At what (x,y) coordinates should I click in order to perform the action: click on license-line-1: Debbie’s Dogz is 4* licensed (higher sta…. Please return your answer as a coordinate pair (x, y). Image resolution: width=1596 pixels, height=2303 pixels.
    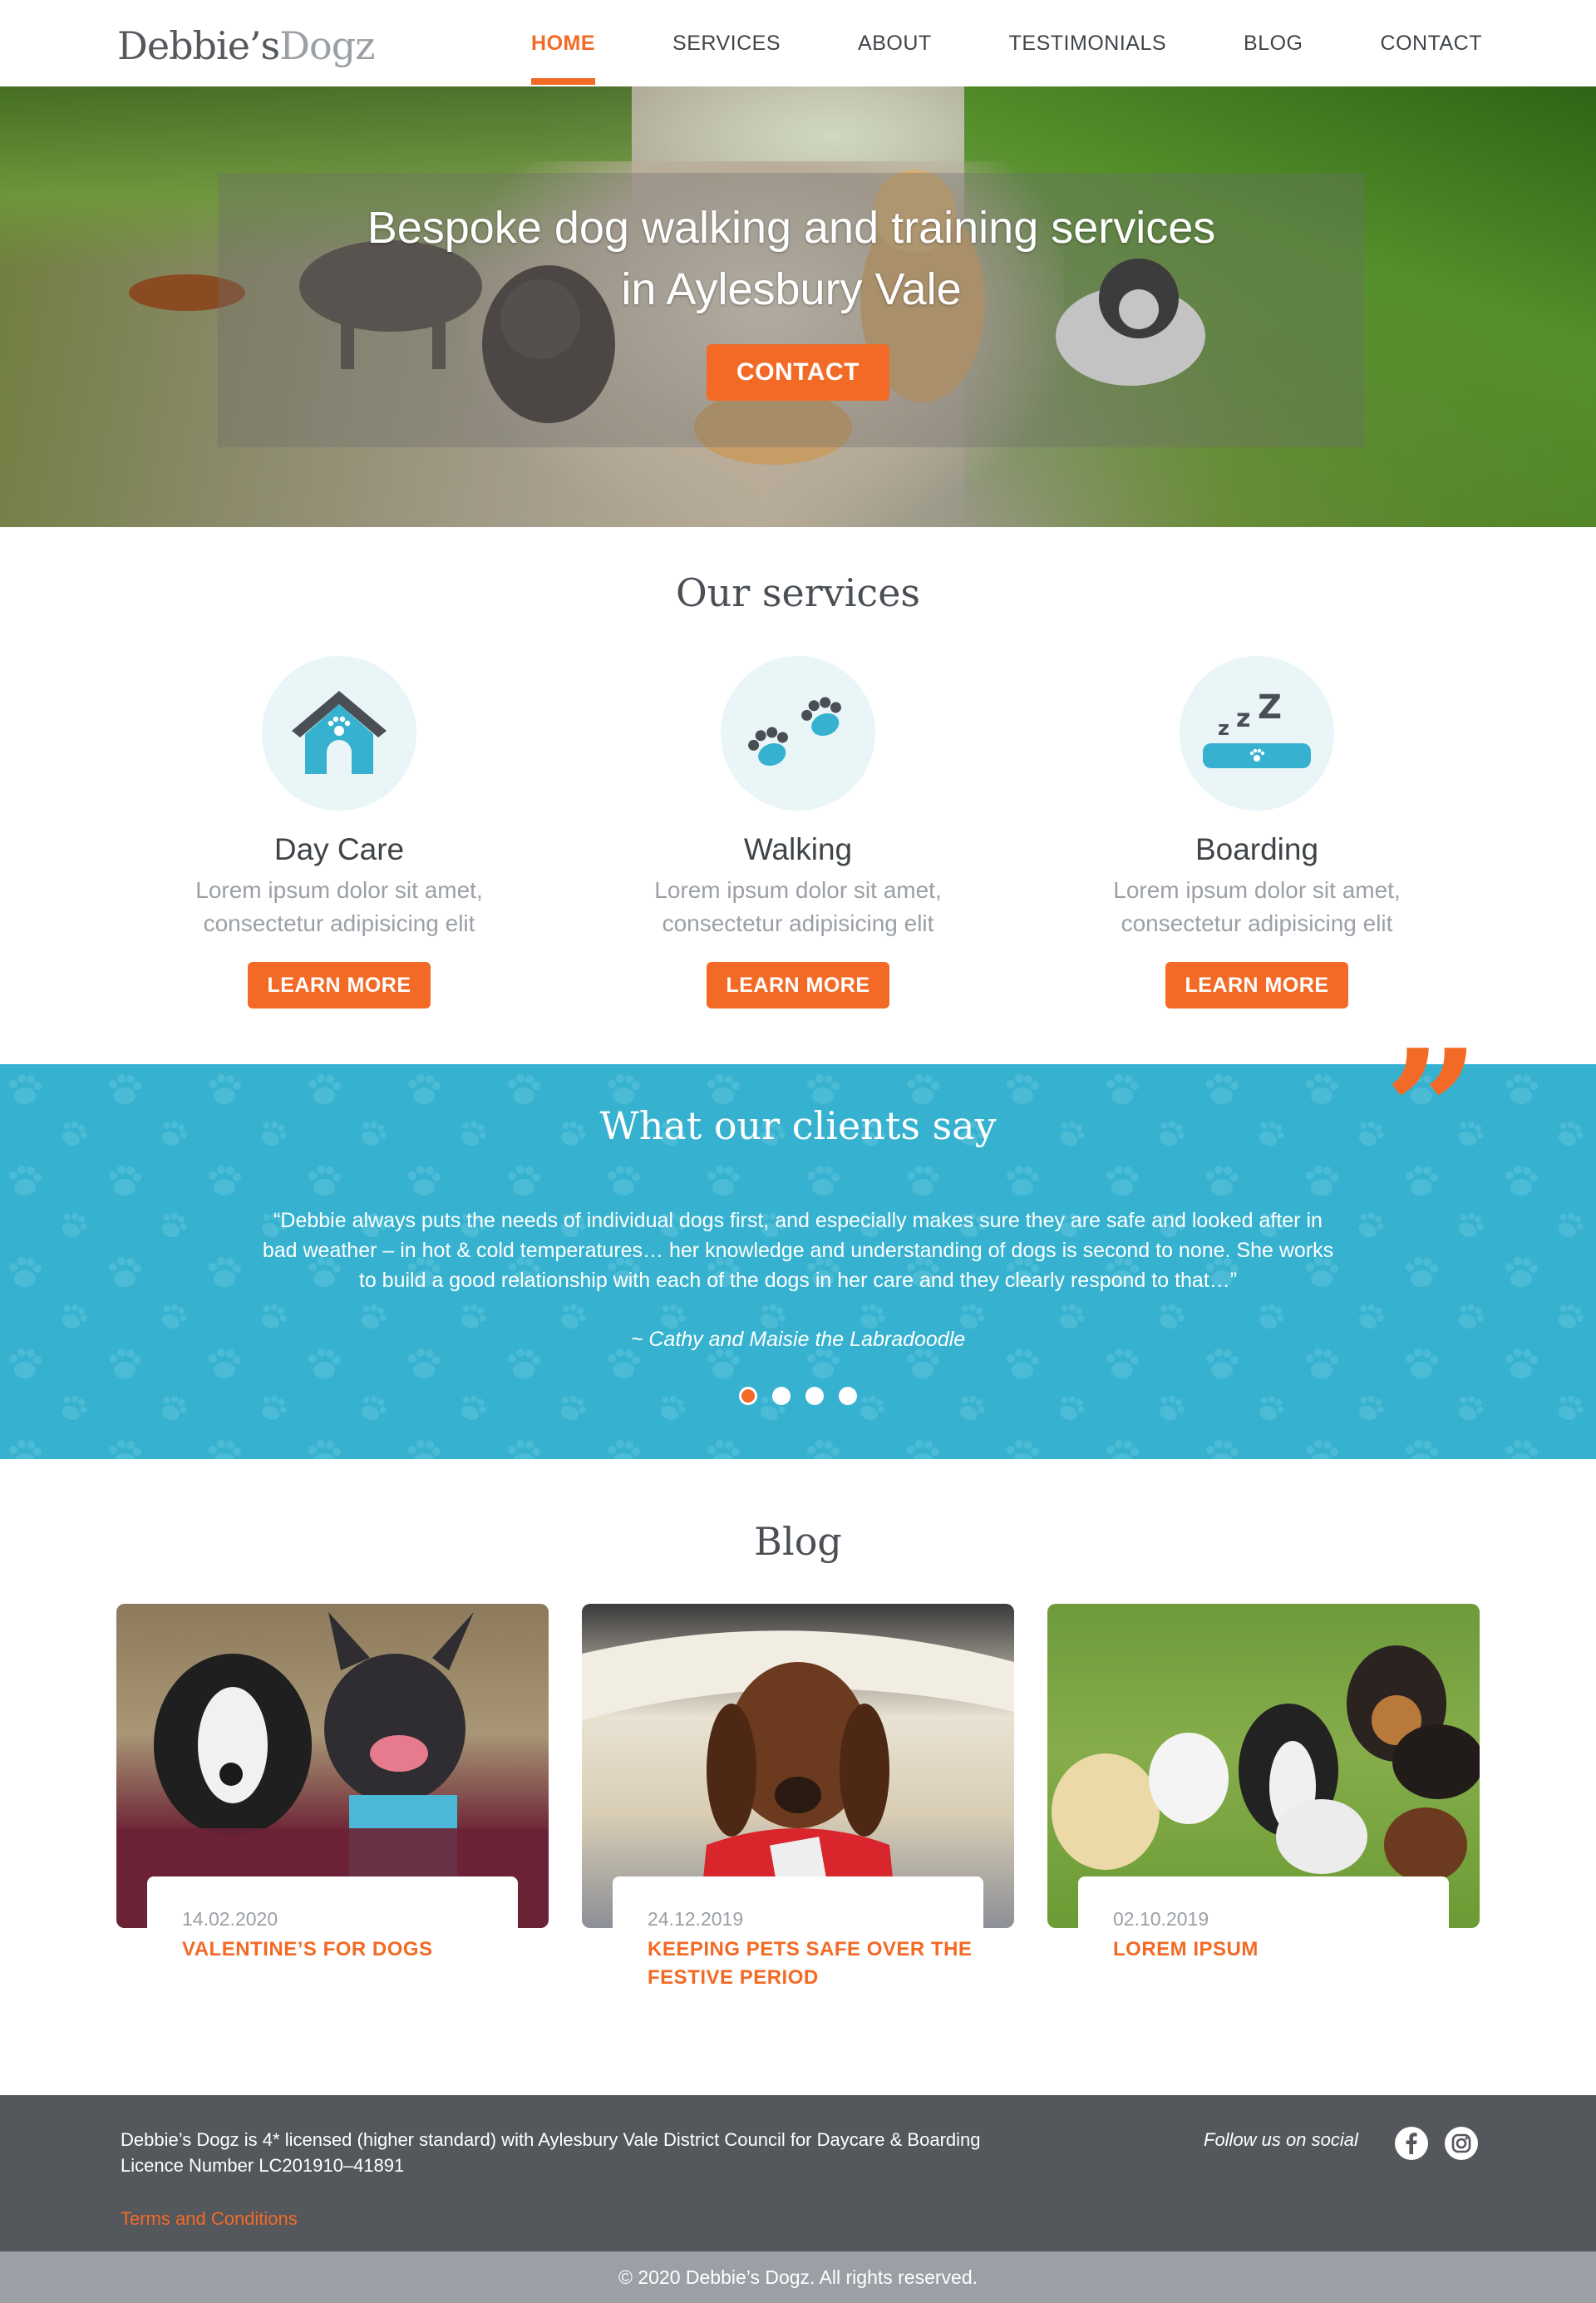
    Looking at the image, I should click on (551, 2139).